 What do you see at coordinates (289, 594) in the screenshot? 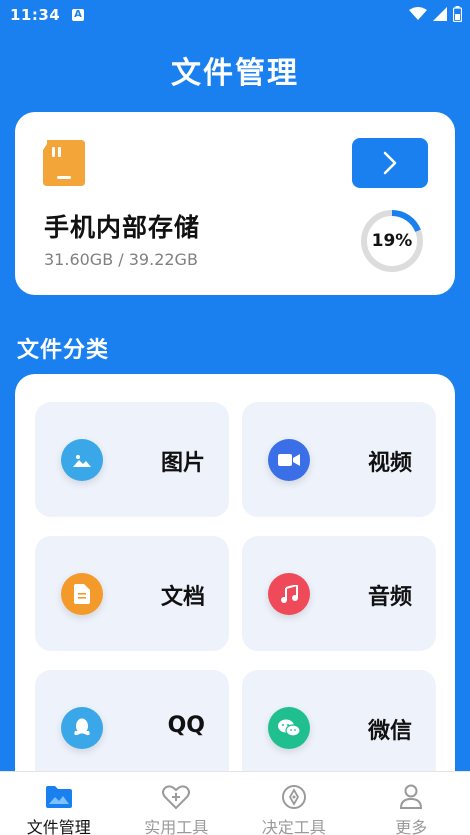
I see `music-note-icon` at bounding box center [289, 594].